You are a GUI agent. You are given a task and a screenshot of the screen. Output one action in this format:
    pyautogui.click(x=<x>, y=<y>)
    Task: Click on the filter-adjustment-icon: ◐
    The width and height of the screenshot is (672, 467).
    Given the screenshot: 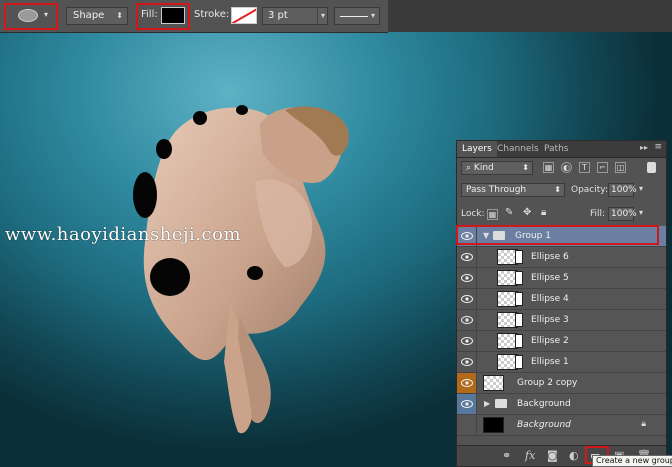 What is the action you would take?
    pyautogui.click(x=566, y=167)
    